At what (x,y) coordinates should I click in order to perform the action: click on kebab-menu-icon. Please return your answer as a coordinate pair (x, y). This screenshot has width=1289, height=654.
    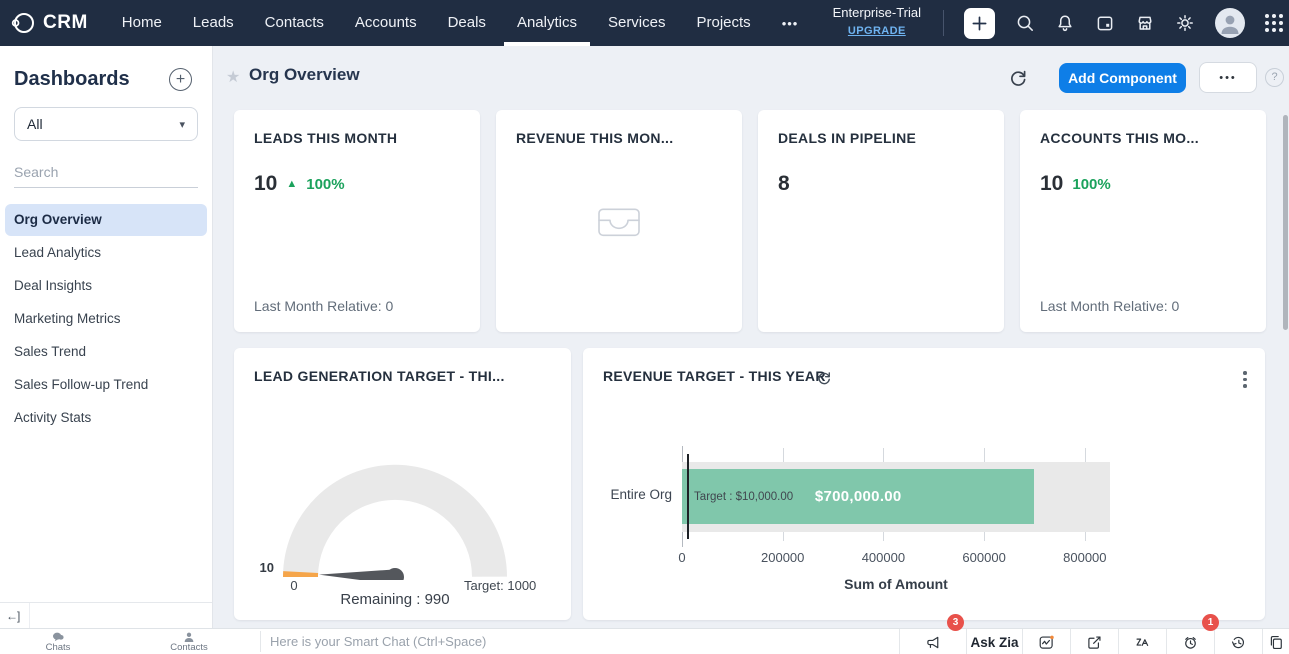
    Looking at the image, I should click on (1245, 381).